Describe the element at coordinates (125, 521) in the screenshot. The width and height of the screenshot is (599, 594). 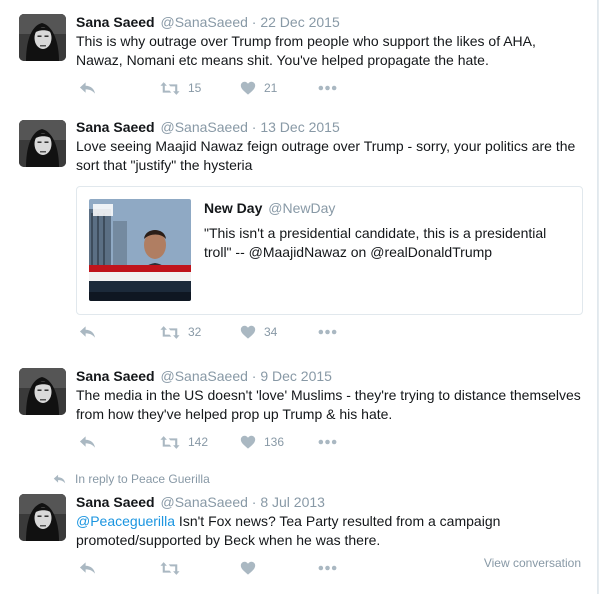
I see `mention-link: @Peaceguerilla` at that location.